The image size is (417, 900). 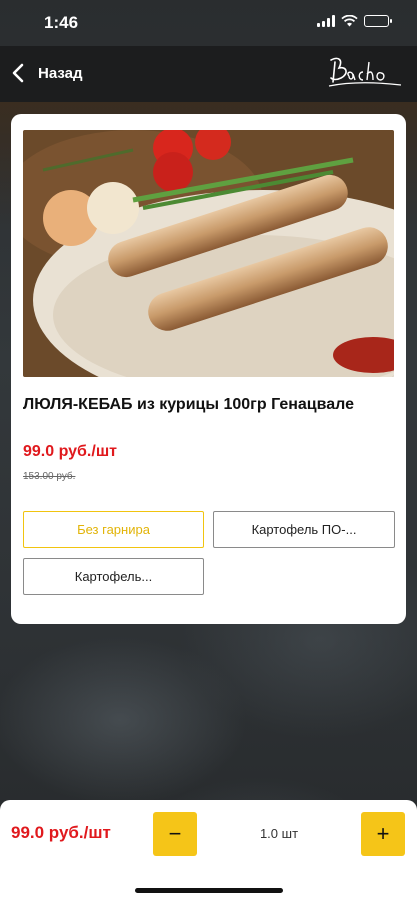 What do you see at coordinates (70, 451) in the screenshot?
I see `product-price: 99.0 руб./шт` at bounding box center [70, 451].